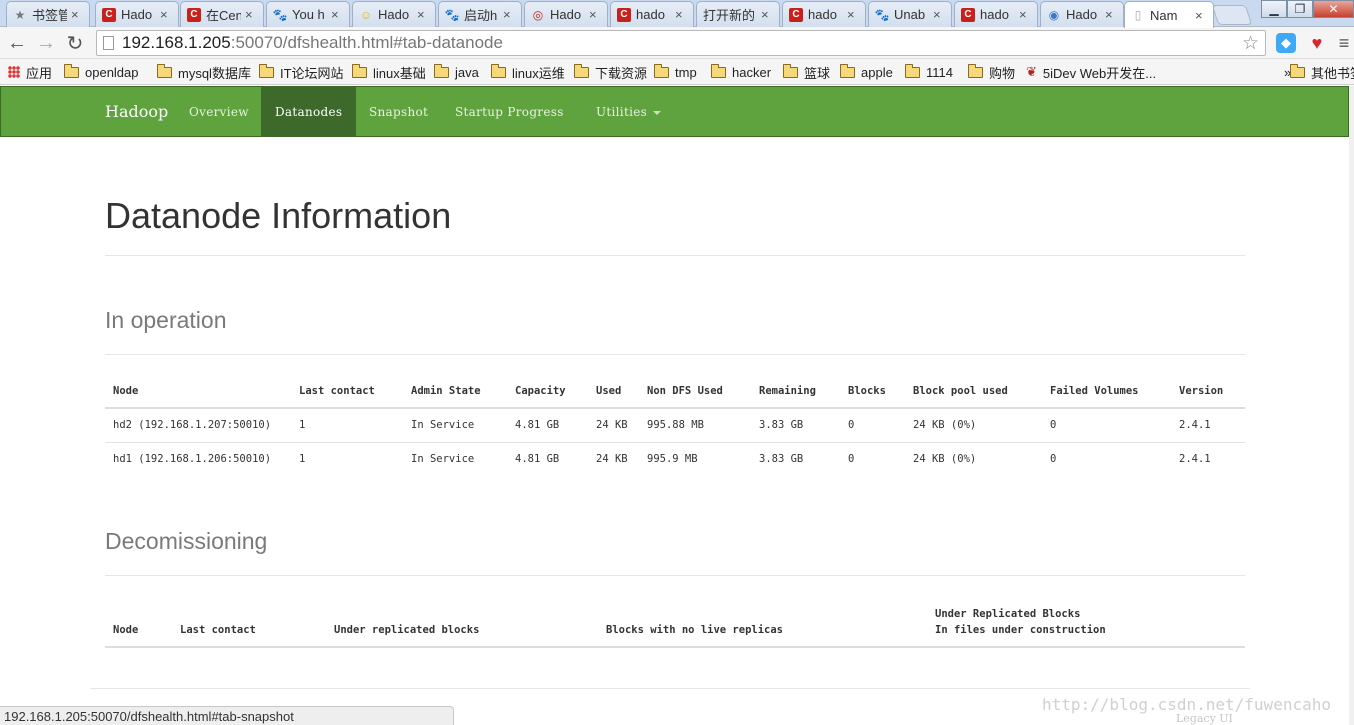 Image resolution: width=1354 pixels, height=725 pixels. What do you see at coordinates (613, 391) in the screenshot?
I see `column-header: Used` at bounding box center [613, 391].